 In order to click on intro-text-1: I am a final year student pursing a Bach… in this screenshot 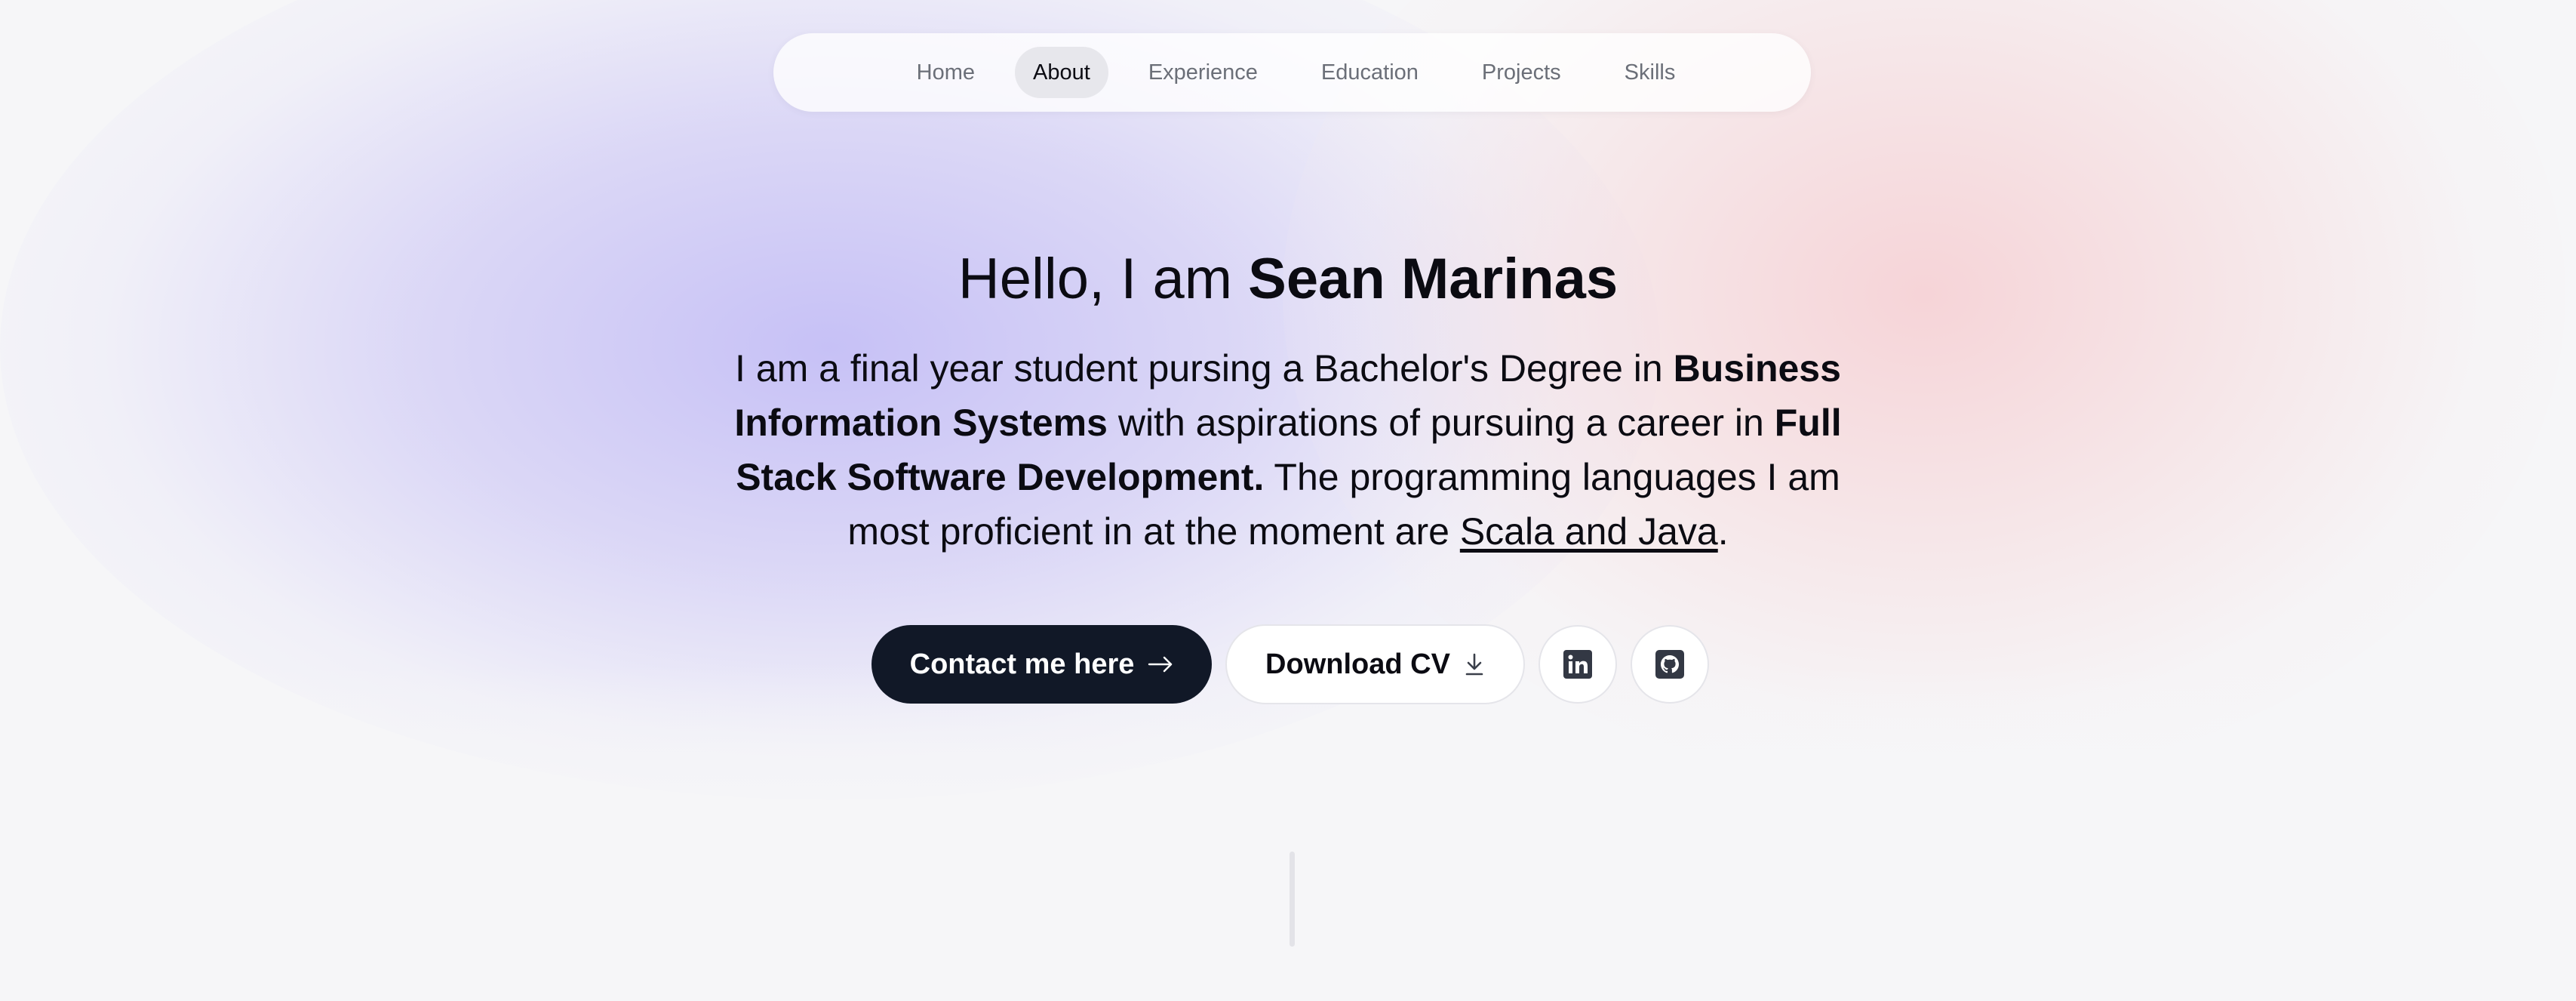, I will do `click(1204, 368)`.